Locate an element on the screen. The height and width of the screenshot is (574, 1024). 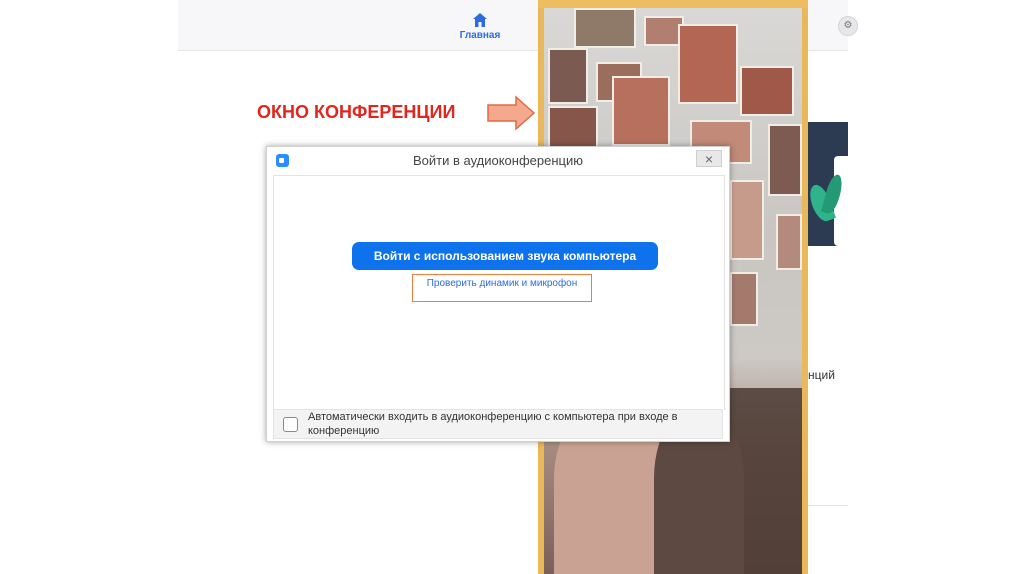
dialog-titlebar: Войти в аудиоконференцию × is located at coordinates (498, 160).